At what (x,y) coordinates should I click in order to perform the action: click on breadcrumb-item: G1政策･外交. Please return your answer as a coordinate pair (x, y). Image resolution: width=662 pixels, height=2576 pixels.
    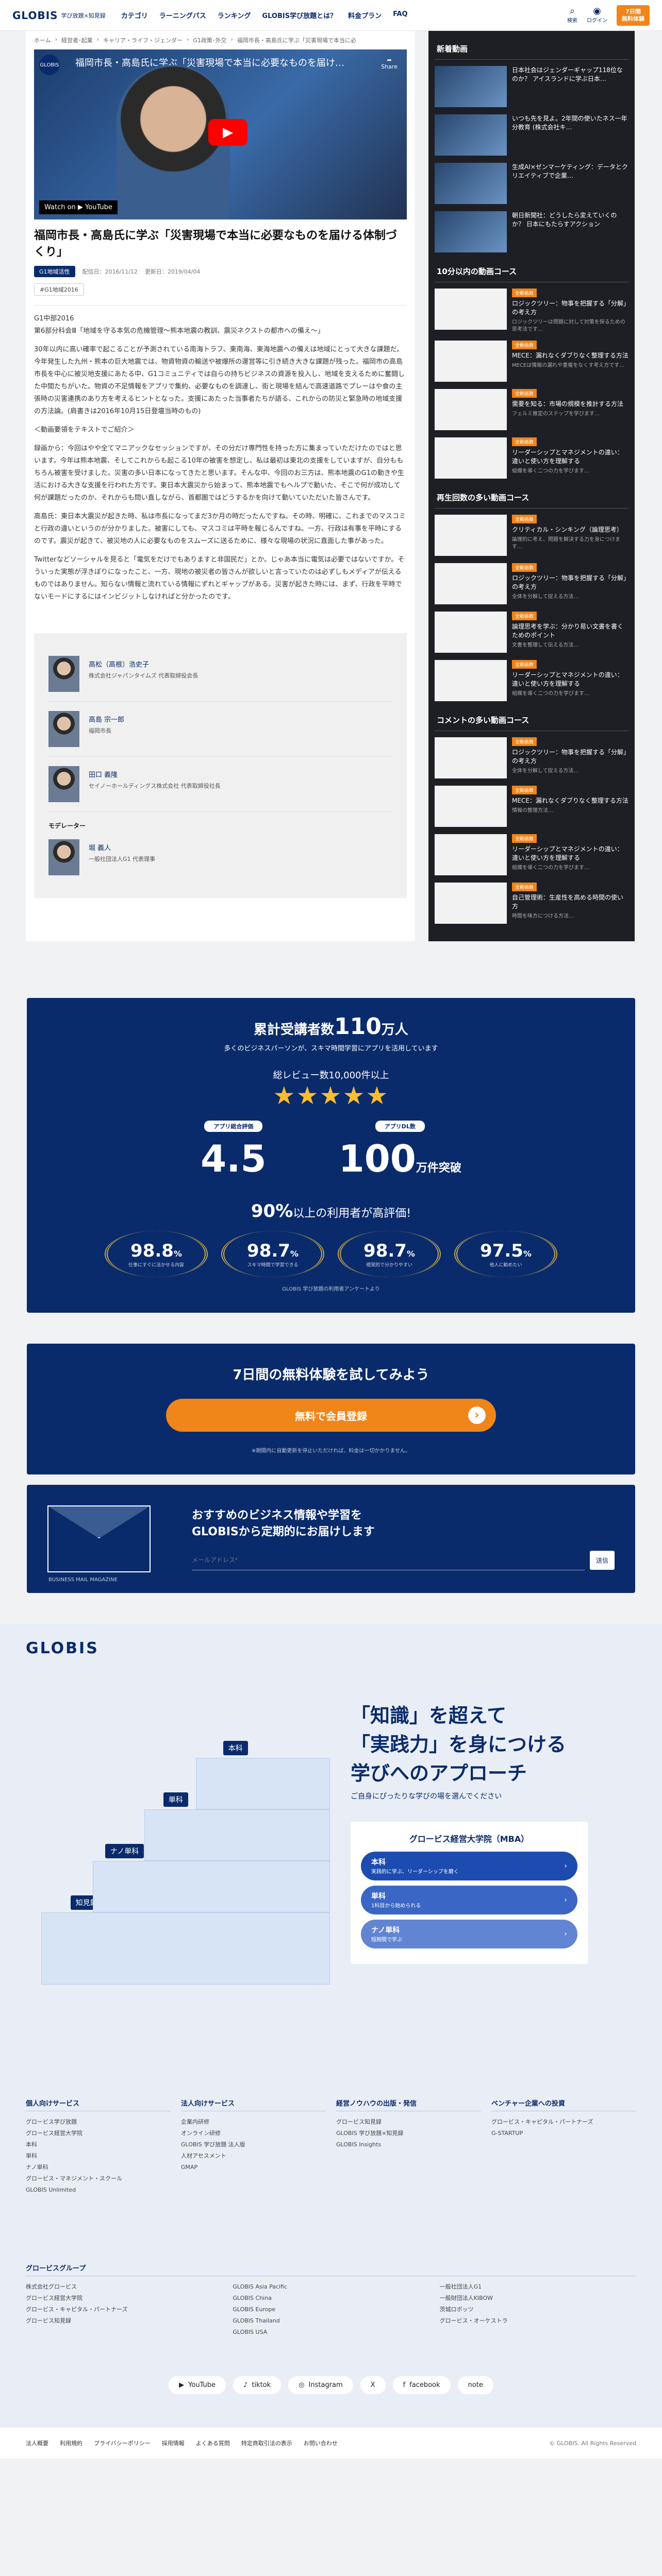
    Looking at the image, I should click on (210, 40).